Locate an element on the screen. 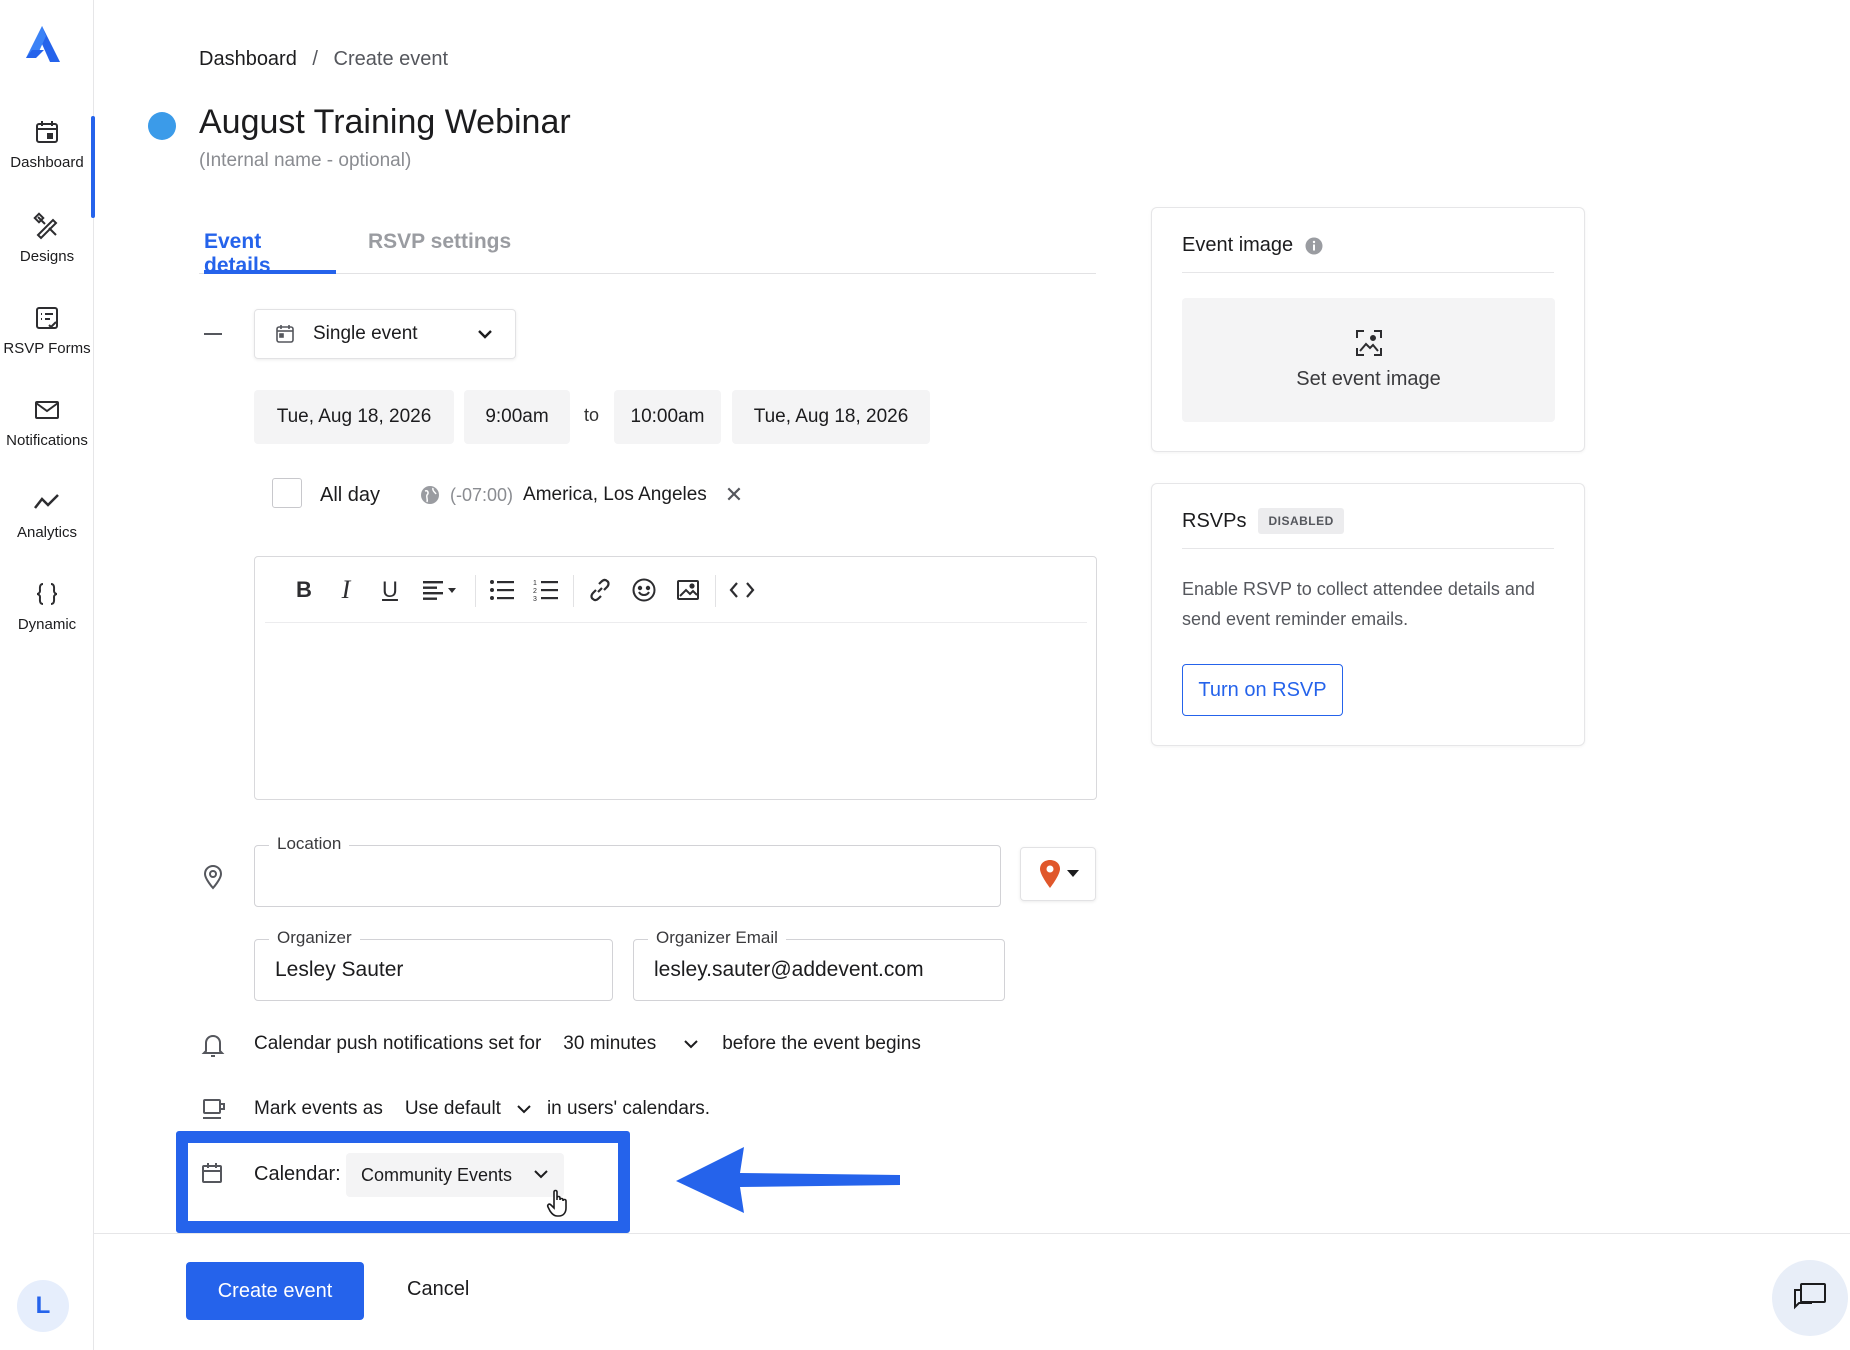 This screenshot has width=1850, height=1350. rsvp-forms-icon is located at coordinates (47, 318).